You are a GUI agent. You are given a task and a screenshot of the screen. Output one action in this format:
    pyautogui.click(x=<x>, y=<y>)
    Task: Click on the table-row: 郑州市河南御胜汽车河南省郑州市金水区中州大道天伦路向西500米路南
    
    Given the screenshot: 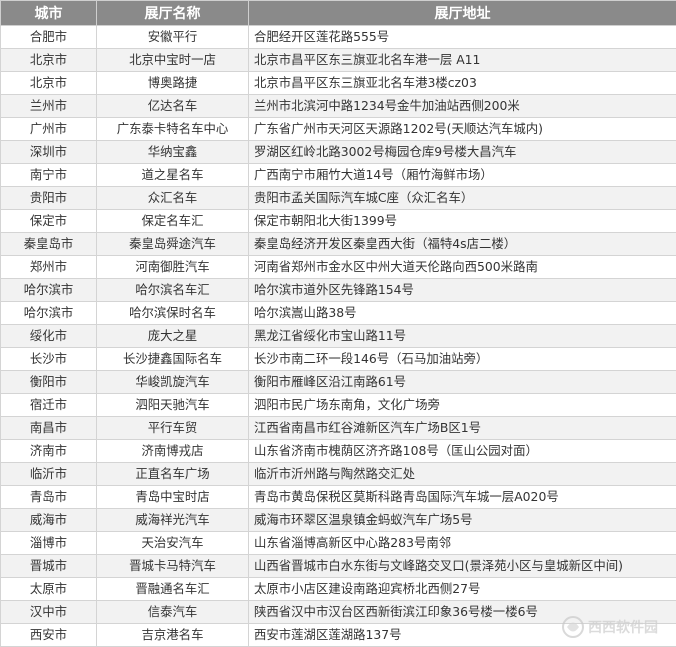 What is the action you would take?
    pyautogui.click(x=338, y=267)
    